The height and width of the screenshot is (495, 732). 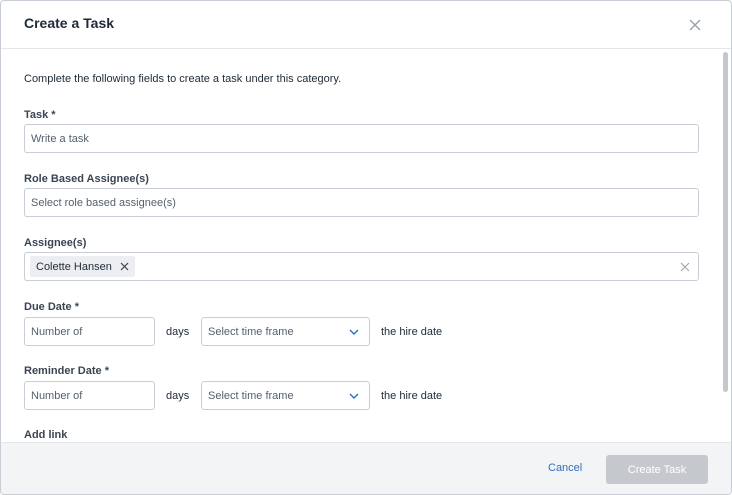 I want to click on role-assignees-label: Role Based Assignee(s), so click(x=86, y=179).